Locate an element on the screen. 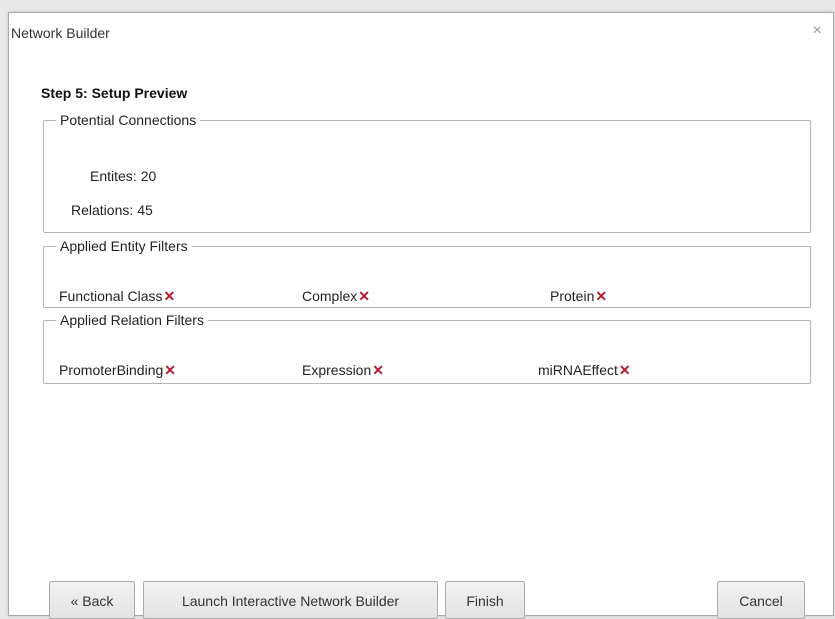 The height and width of the screenshot is (619, 835). back-button: « Back is located at coordinates (92, 600).